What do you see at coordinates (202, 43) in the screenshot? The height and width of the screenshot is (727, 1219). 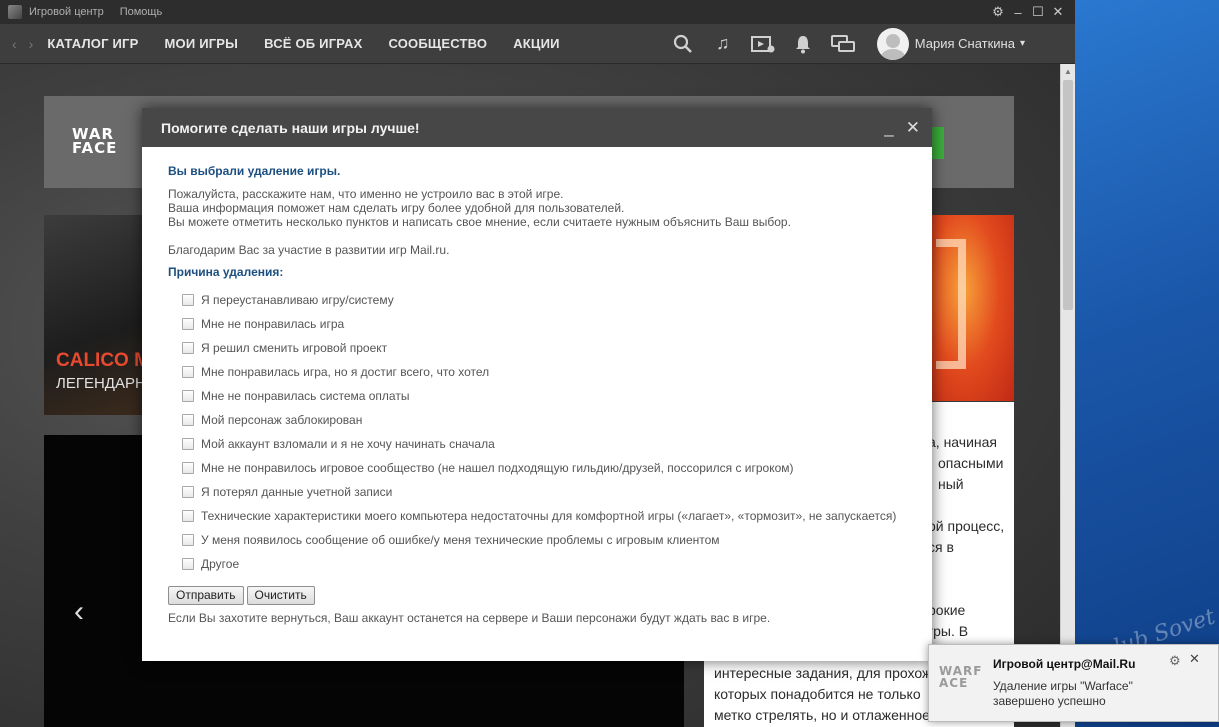 I see `nav-my-games: МОИ ИГРЫ` at bounding box center [202, 43].